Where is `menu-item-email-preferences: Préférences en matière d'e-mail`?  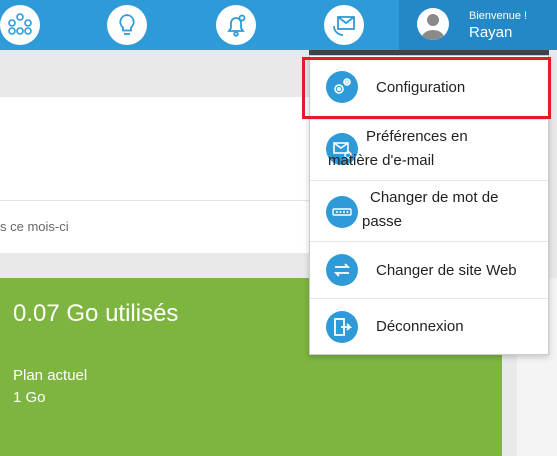 menu-item-email-preferences: Préférences en matière d'e-mail is located at coordinates (429, 149).